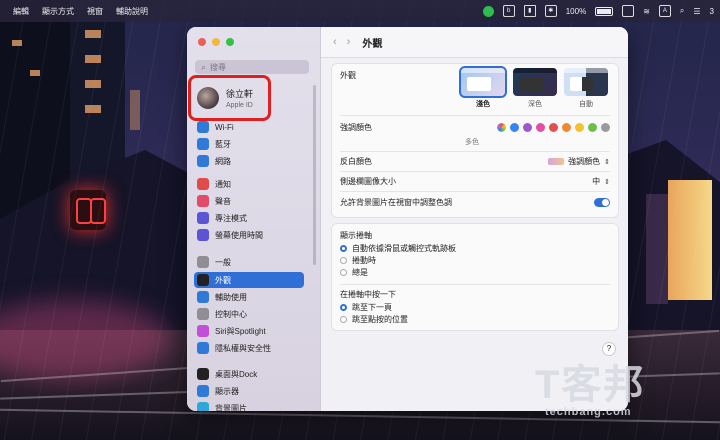 This screenshot has height=440, width=720. Describe the element at coordinates (204, 66) in the screenshot. I see `search-icon: ⌕` at that location.